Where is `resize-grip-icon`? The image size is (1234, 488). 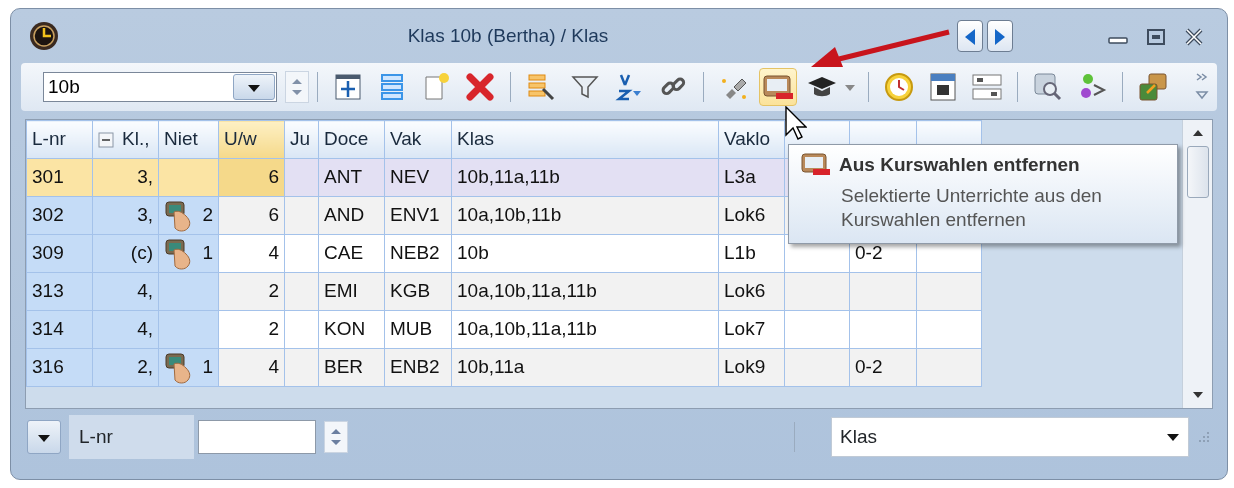
resize-grip-icon is located at coordinates (1204, 437).